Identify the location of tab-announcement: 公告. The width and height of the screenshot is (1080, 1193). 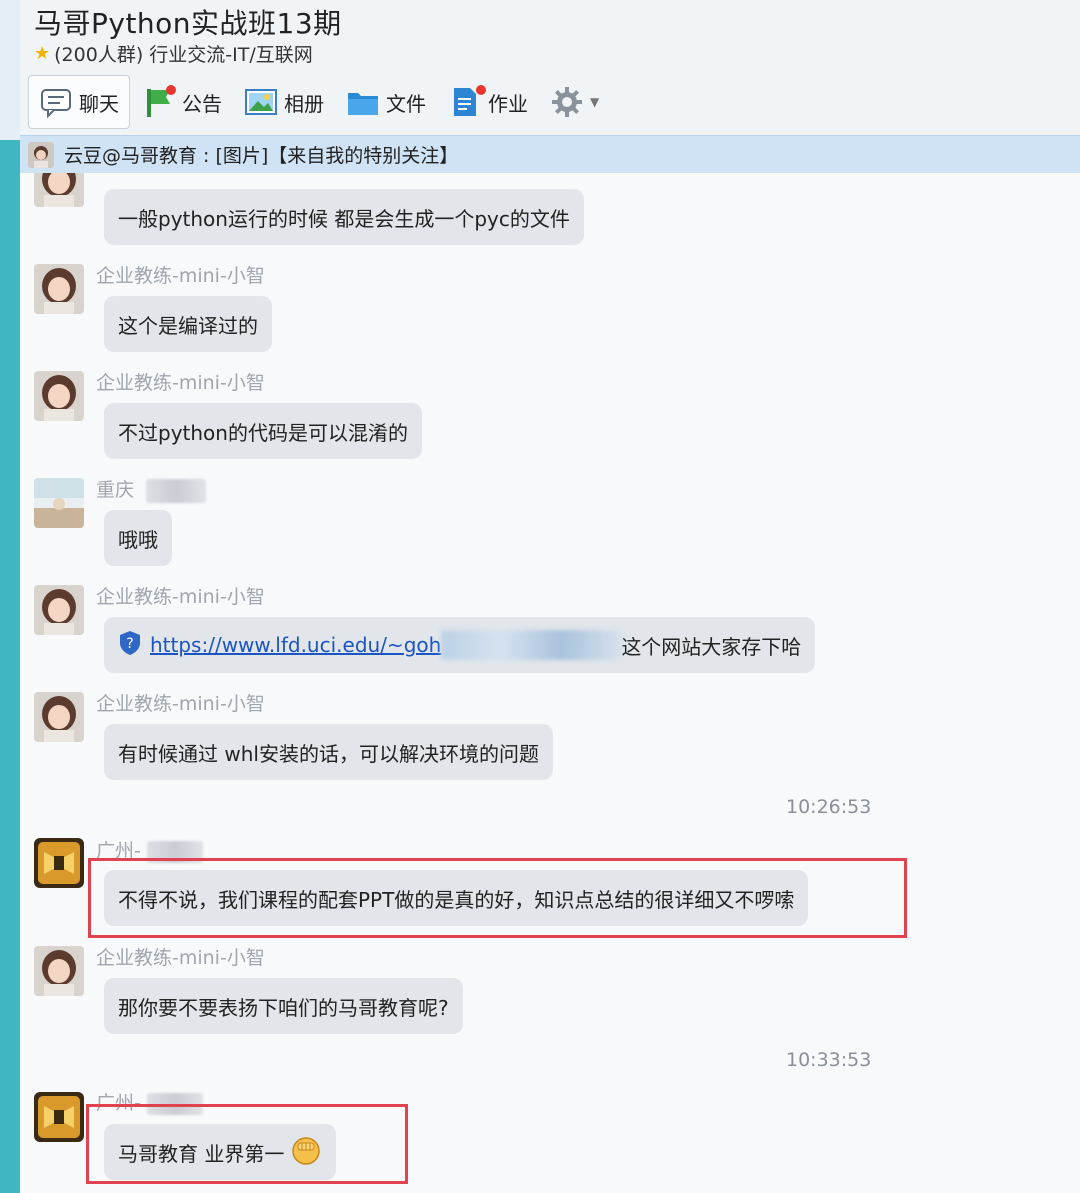
(182, 102).